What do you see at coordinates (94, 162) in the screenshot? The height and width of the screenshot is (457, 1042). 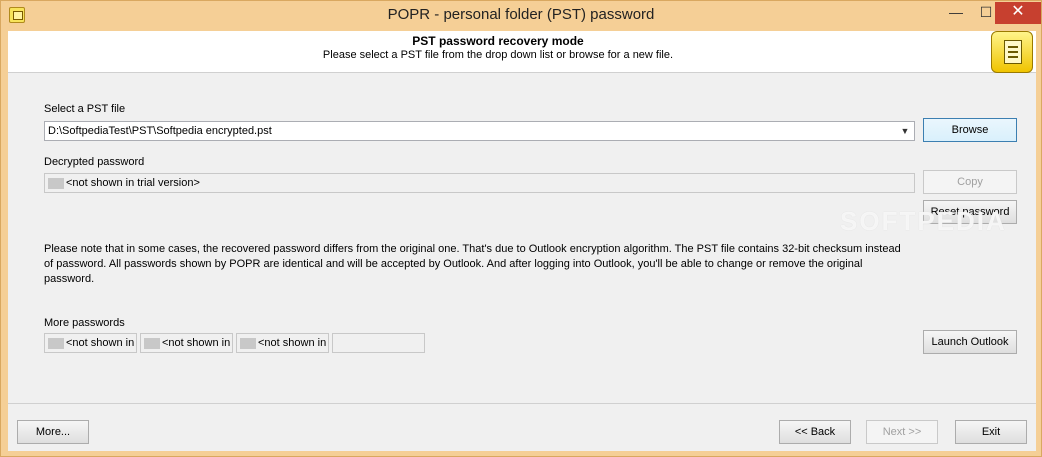 I see `decrypted-password-label: Decrypted password` at bounding box center [94, 162].